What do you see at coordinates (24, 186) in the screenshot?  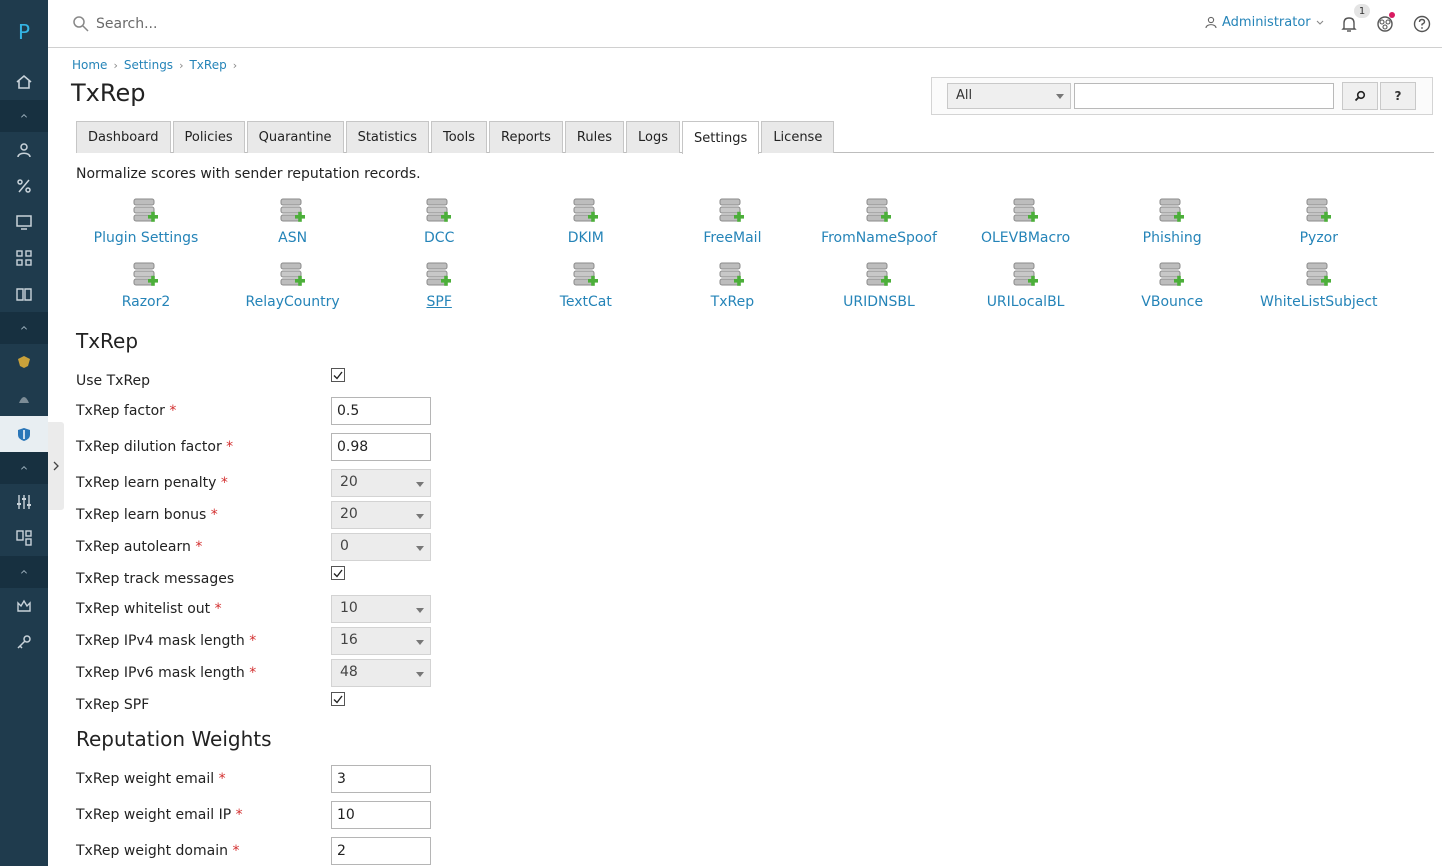 I see `percent-icon` at bounding box center [24, 186].